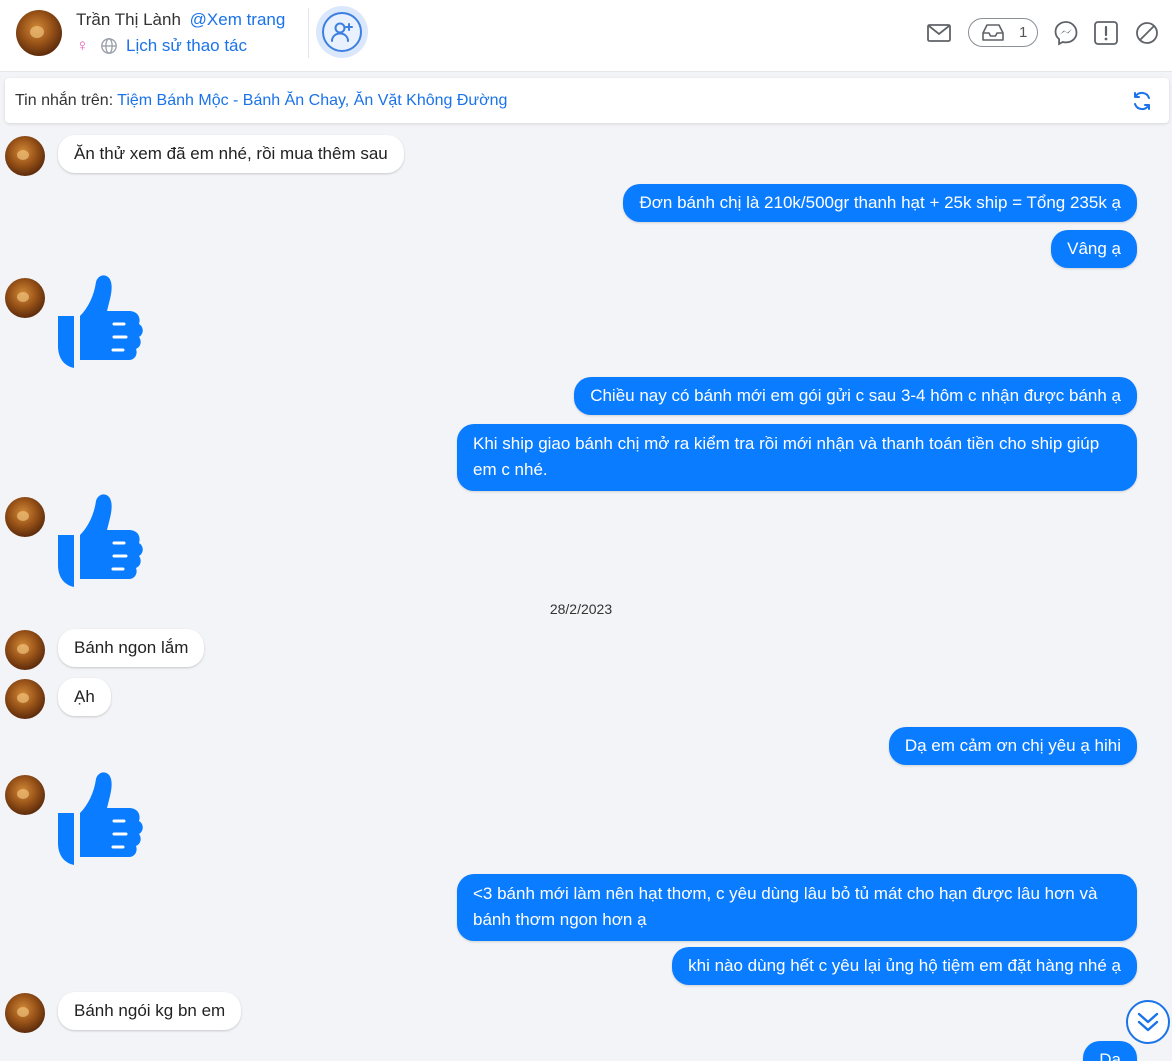  I want to click on action-history-link: Lịch sử thao tác, so click(186, 46).